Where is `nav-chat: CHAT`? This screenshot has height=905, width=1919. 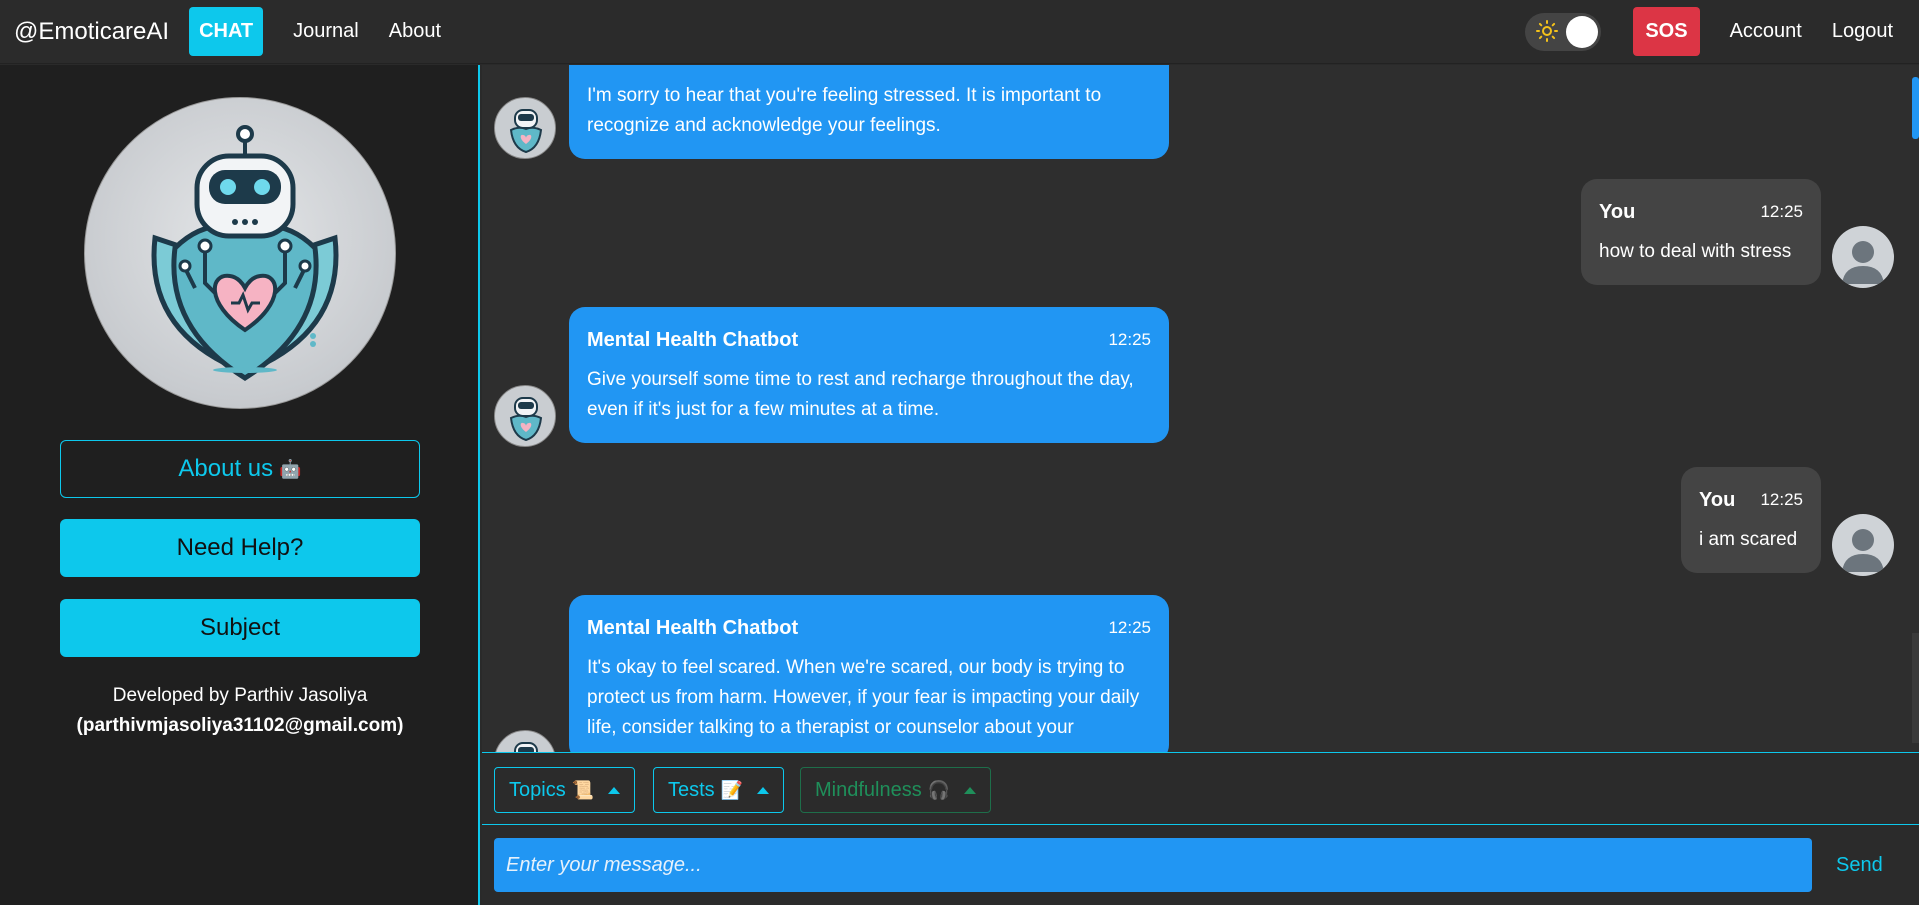 nav-chat: CHAT is located at coordinates (226, 31).